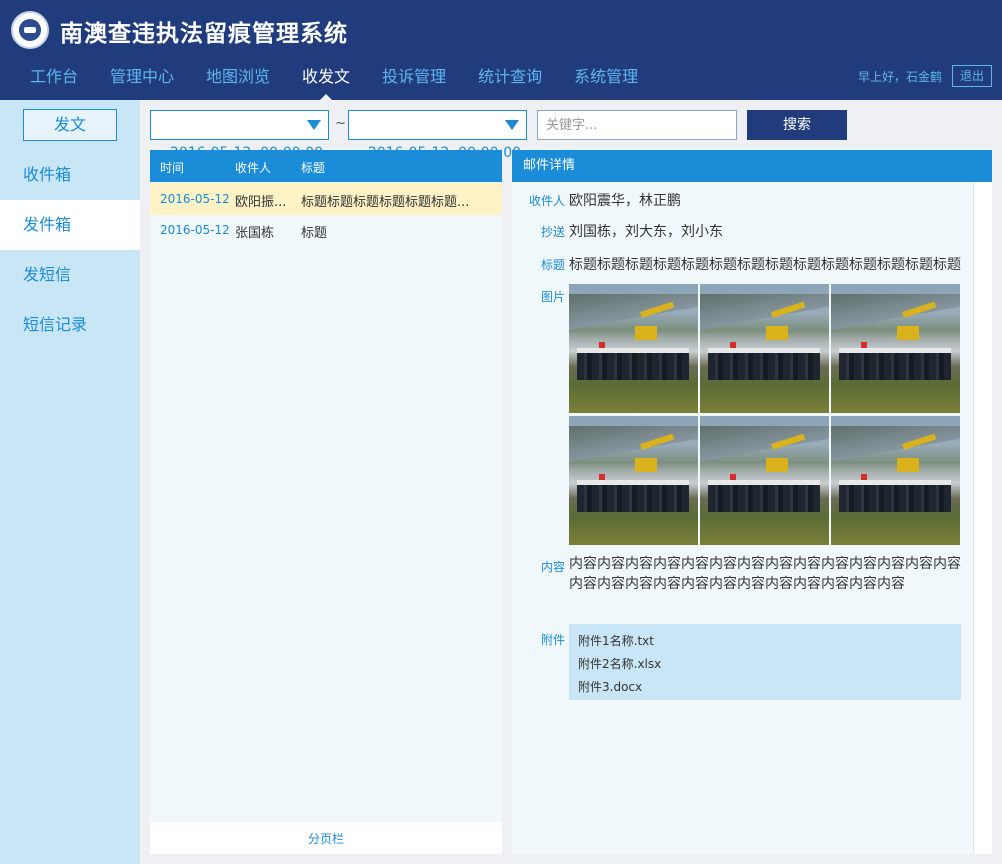 The width and height of the screenshot is (1002, 864). I want to click on keyword-input, so click(637, 125).